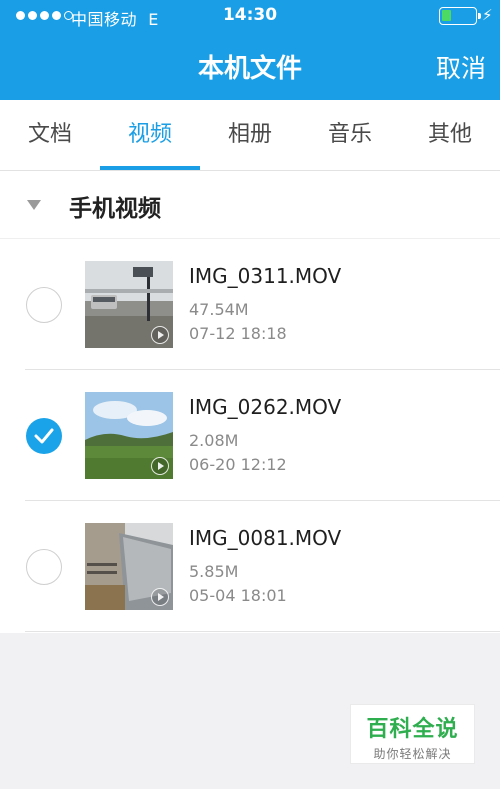  I want to click on section-header-phone-videos: 手机视频, so click(250, 205).